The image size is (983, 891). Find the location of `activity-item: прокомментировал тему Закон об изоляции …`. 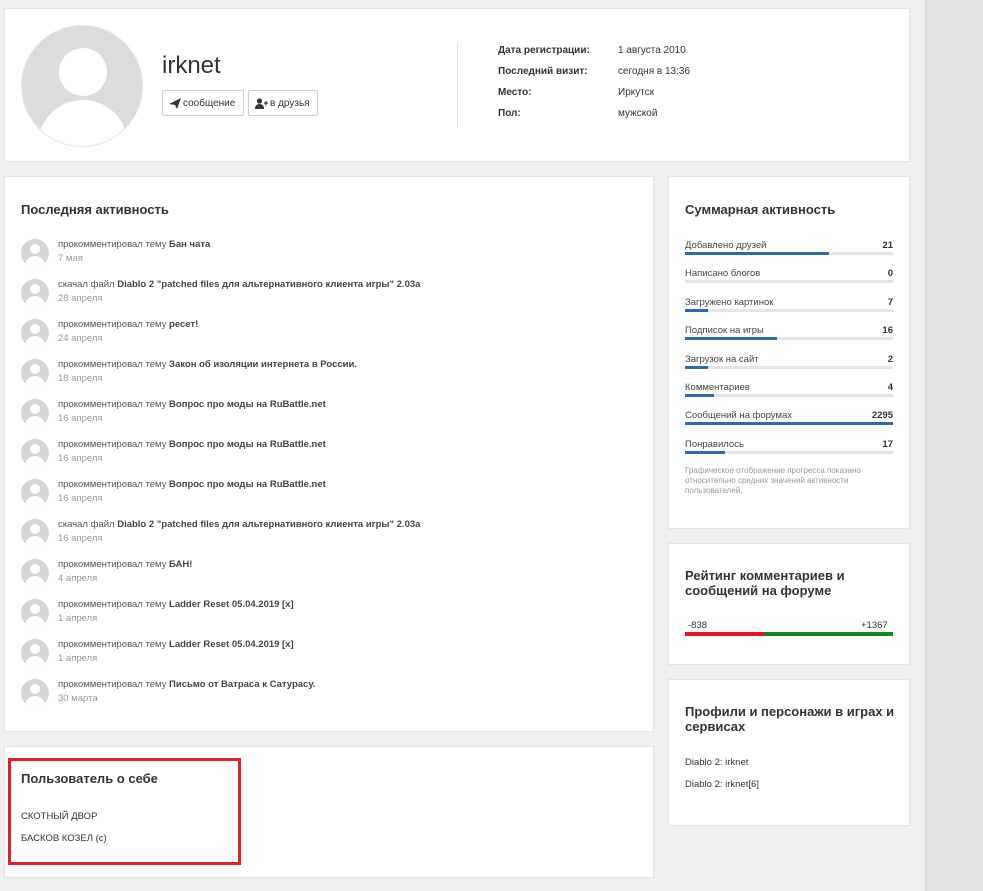

activity-item: прокомментировал тему Закон об изоляции … is located at coordinates (331, 374).